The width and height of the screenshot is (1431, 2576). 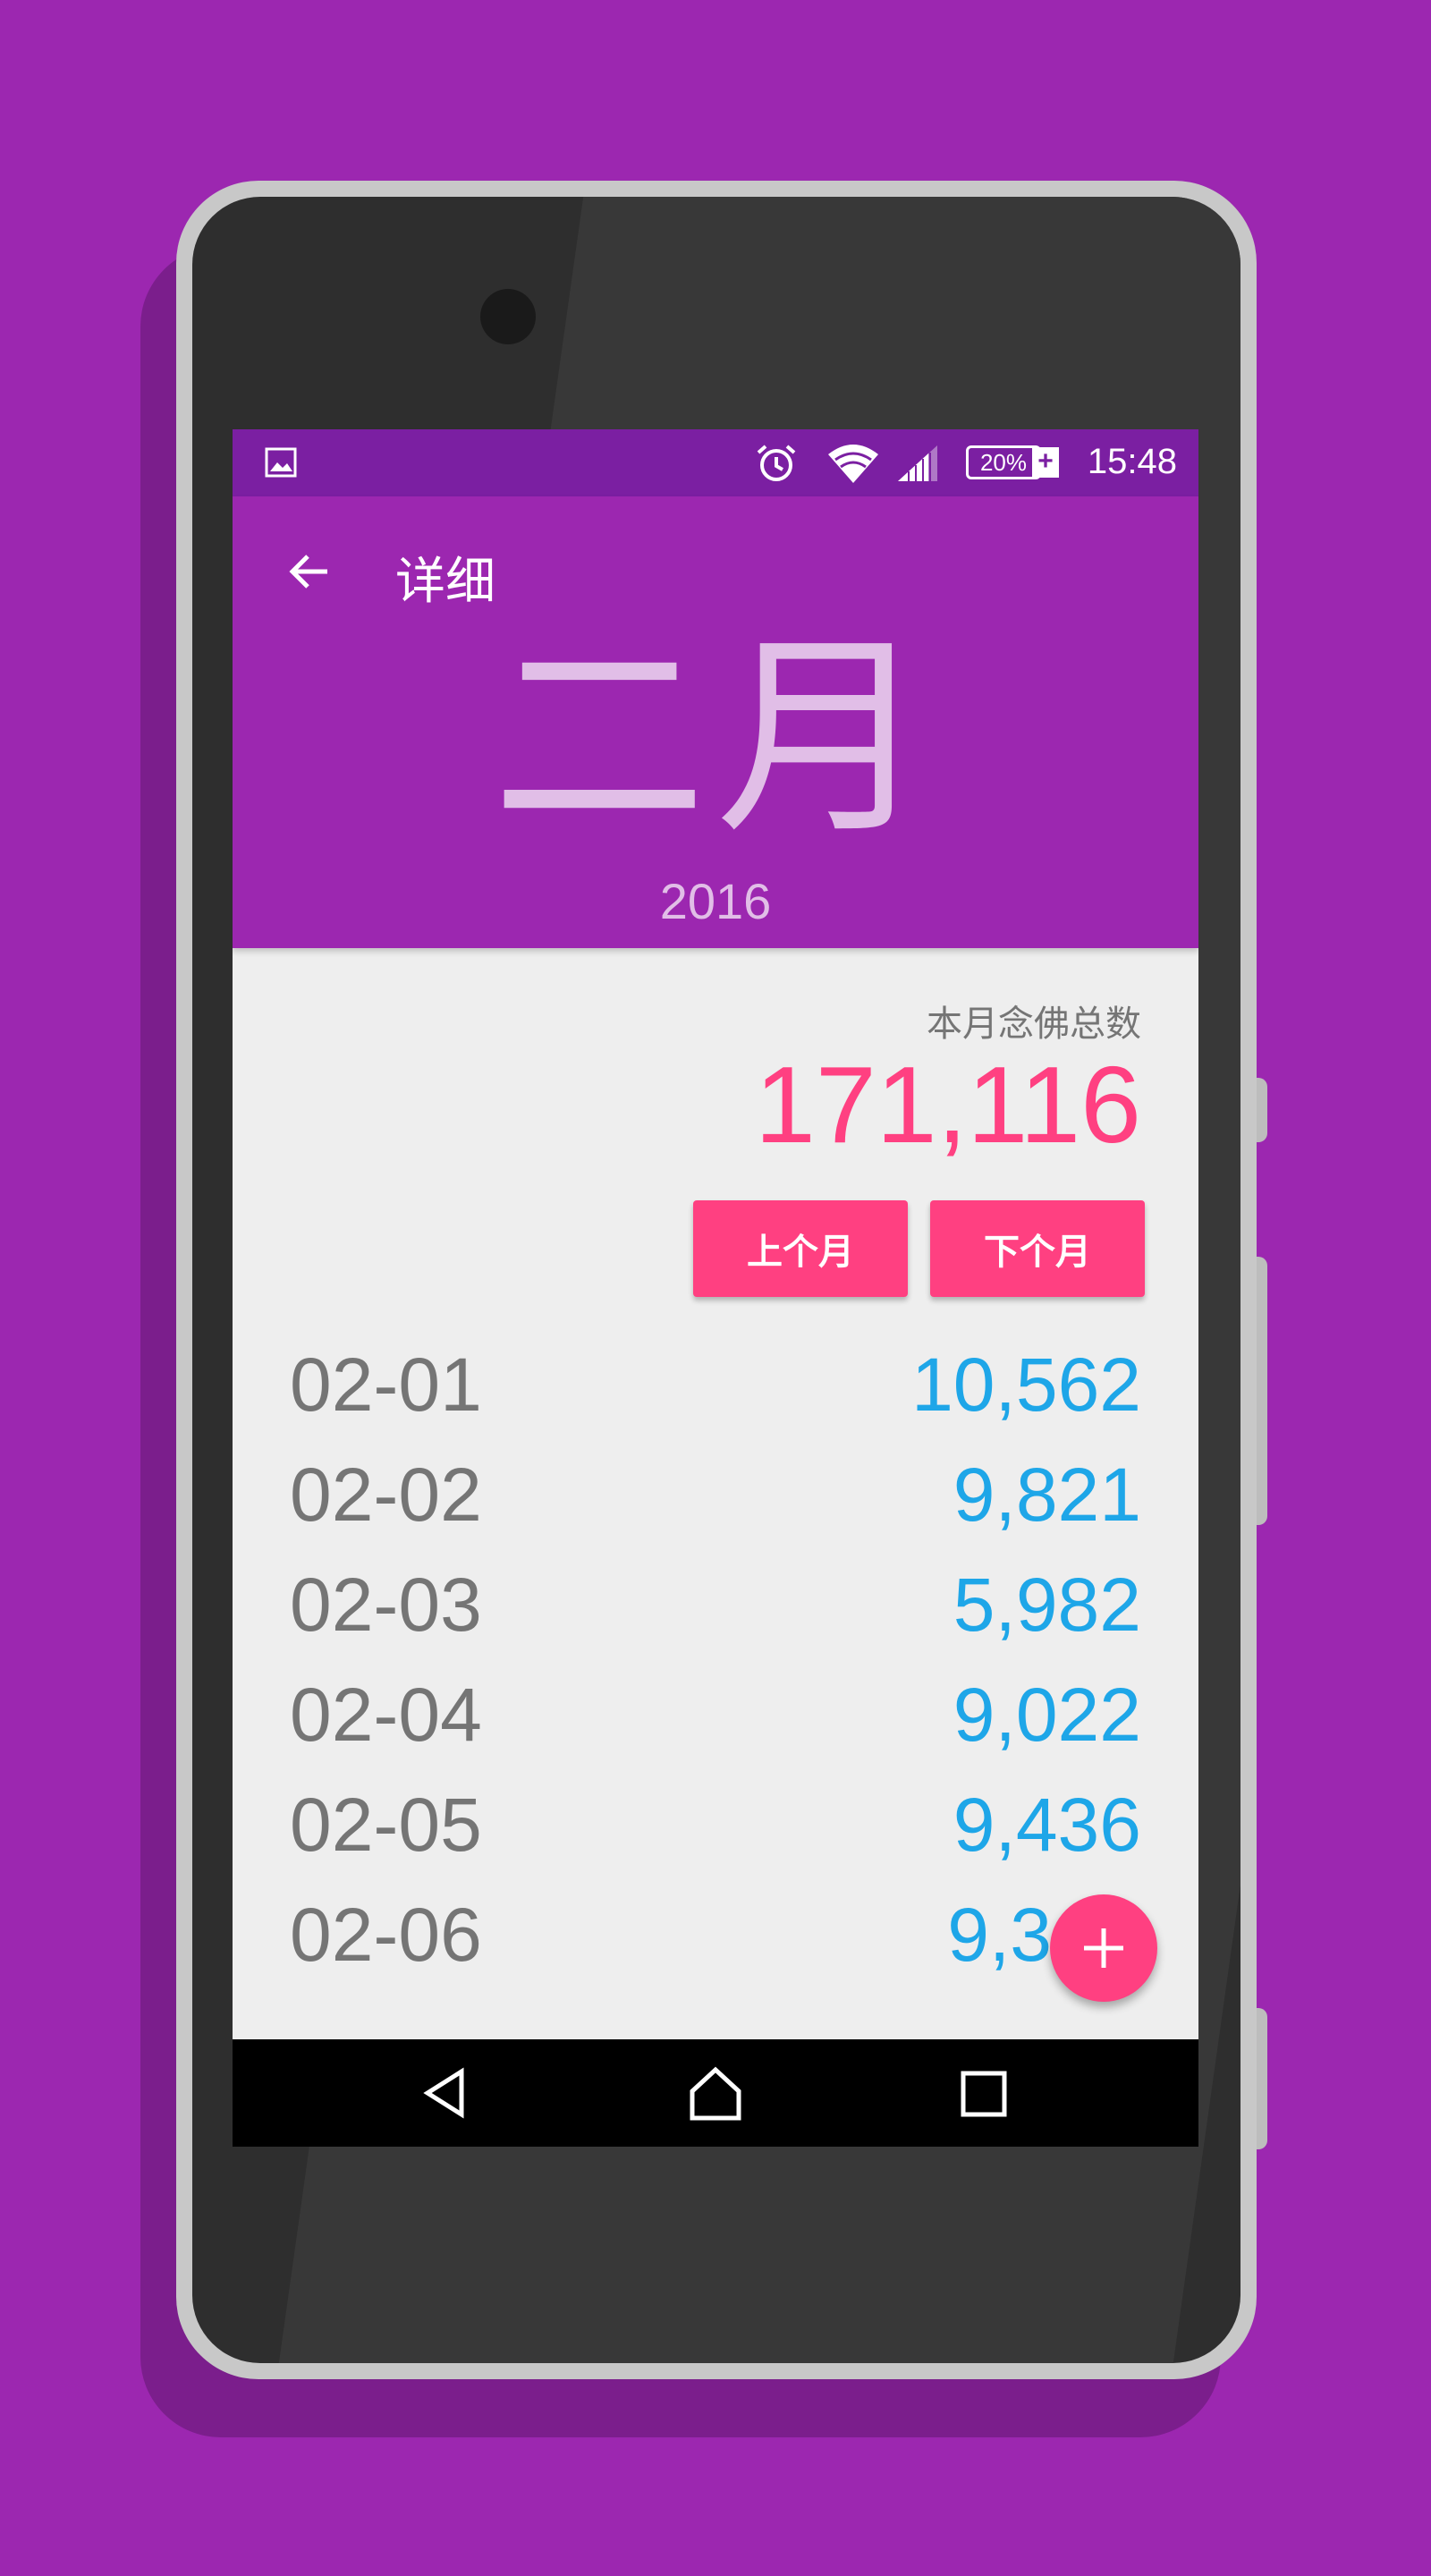 I want to click on page-title: 详细, so click(x=445, y=582).